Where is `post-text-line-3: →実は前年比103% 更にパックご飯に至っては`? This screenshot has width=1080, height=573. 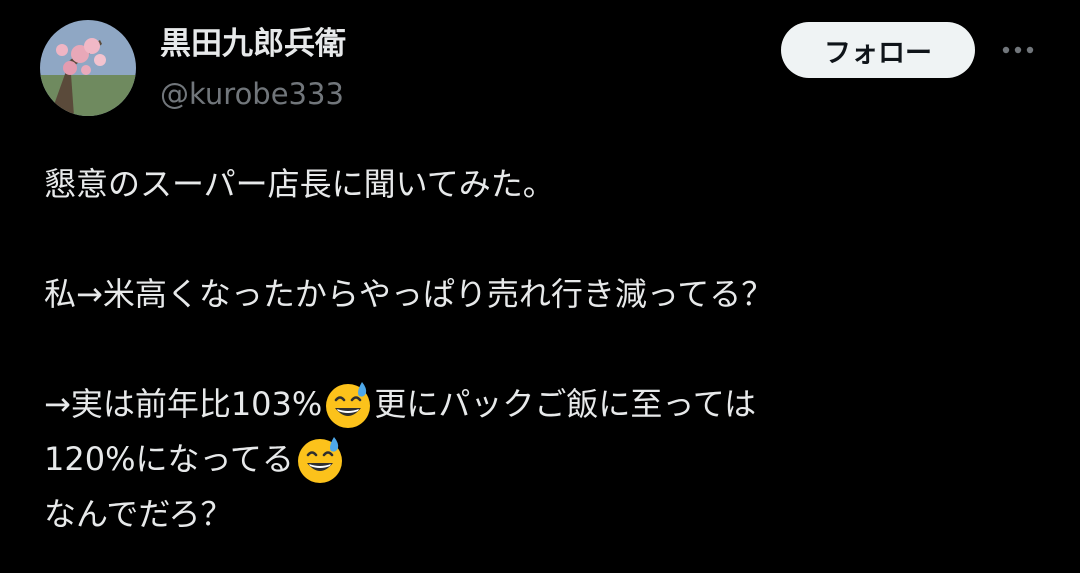
post-text-line-3: →実は前年比103% 更にパックご飯に至っては is located at coordinates (544, 404).